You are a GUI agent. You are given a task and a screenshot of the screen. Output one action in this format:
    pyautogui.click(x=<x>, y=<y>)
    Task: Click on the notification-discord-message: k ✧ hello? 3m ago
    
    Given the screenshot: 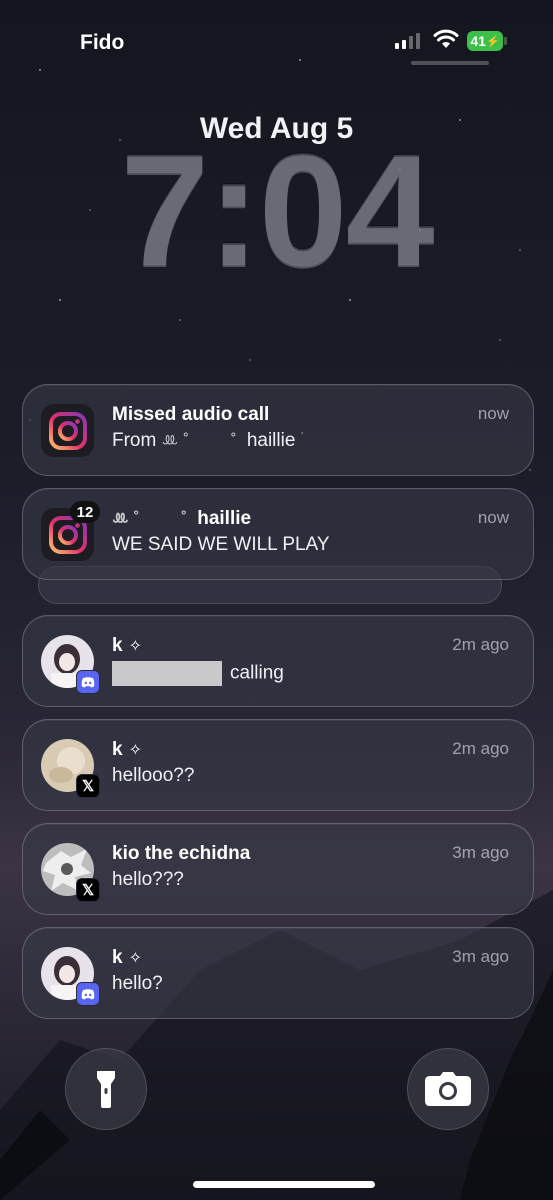 What is the action you would take?
    pyautogui.click(x=278, y=973)
    